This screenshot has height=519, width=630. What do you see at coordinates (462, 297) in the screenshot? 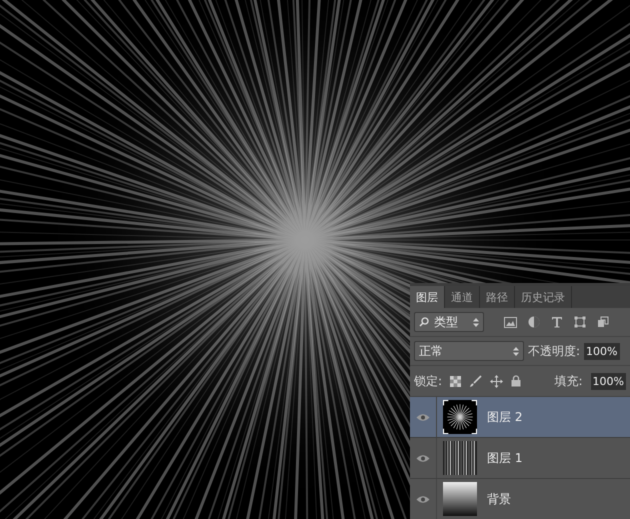
I see `panel-tab: 通道` at bounding box center [462, 297].